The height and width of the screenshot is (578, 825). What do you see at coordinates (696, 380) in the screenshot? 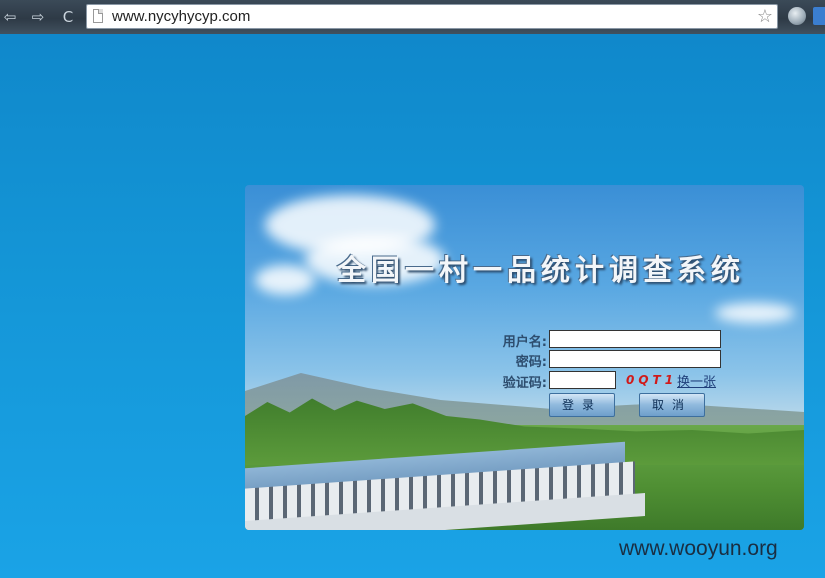
I see `refresh-captcha-link: 换一张` at bounding box center [696, 380].